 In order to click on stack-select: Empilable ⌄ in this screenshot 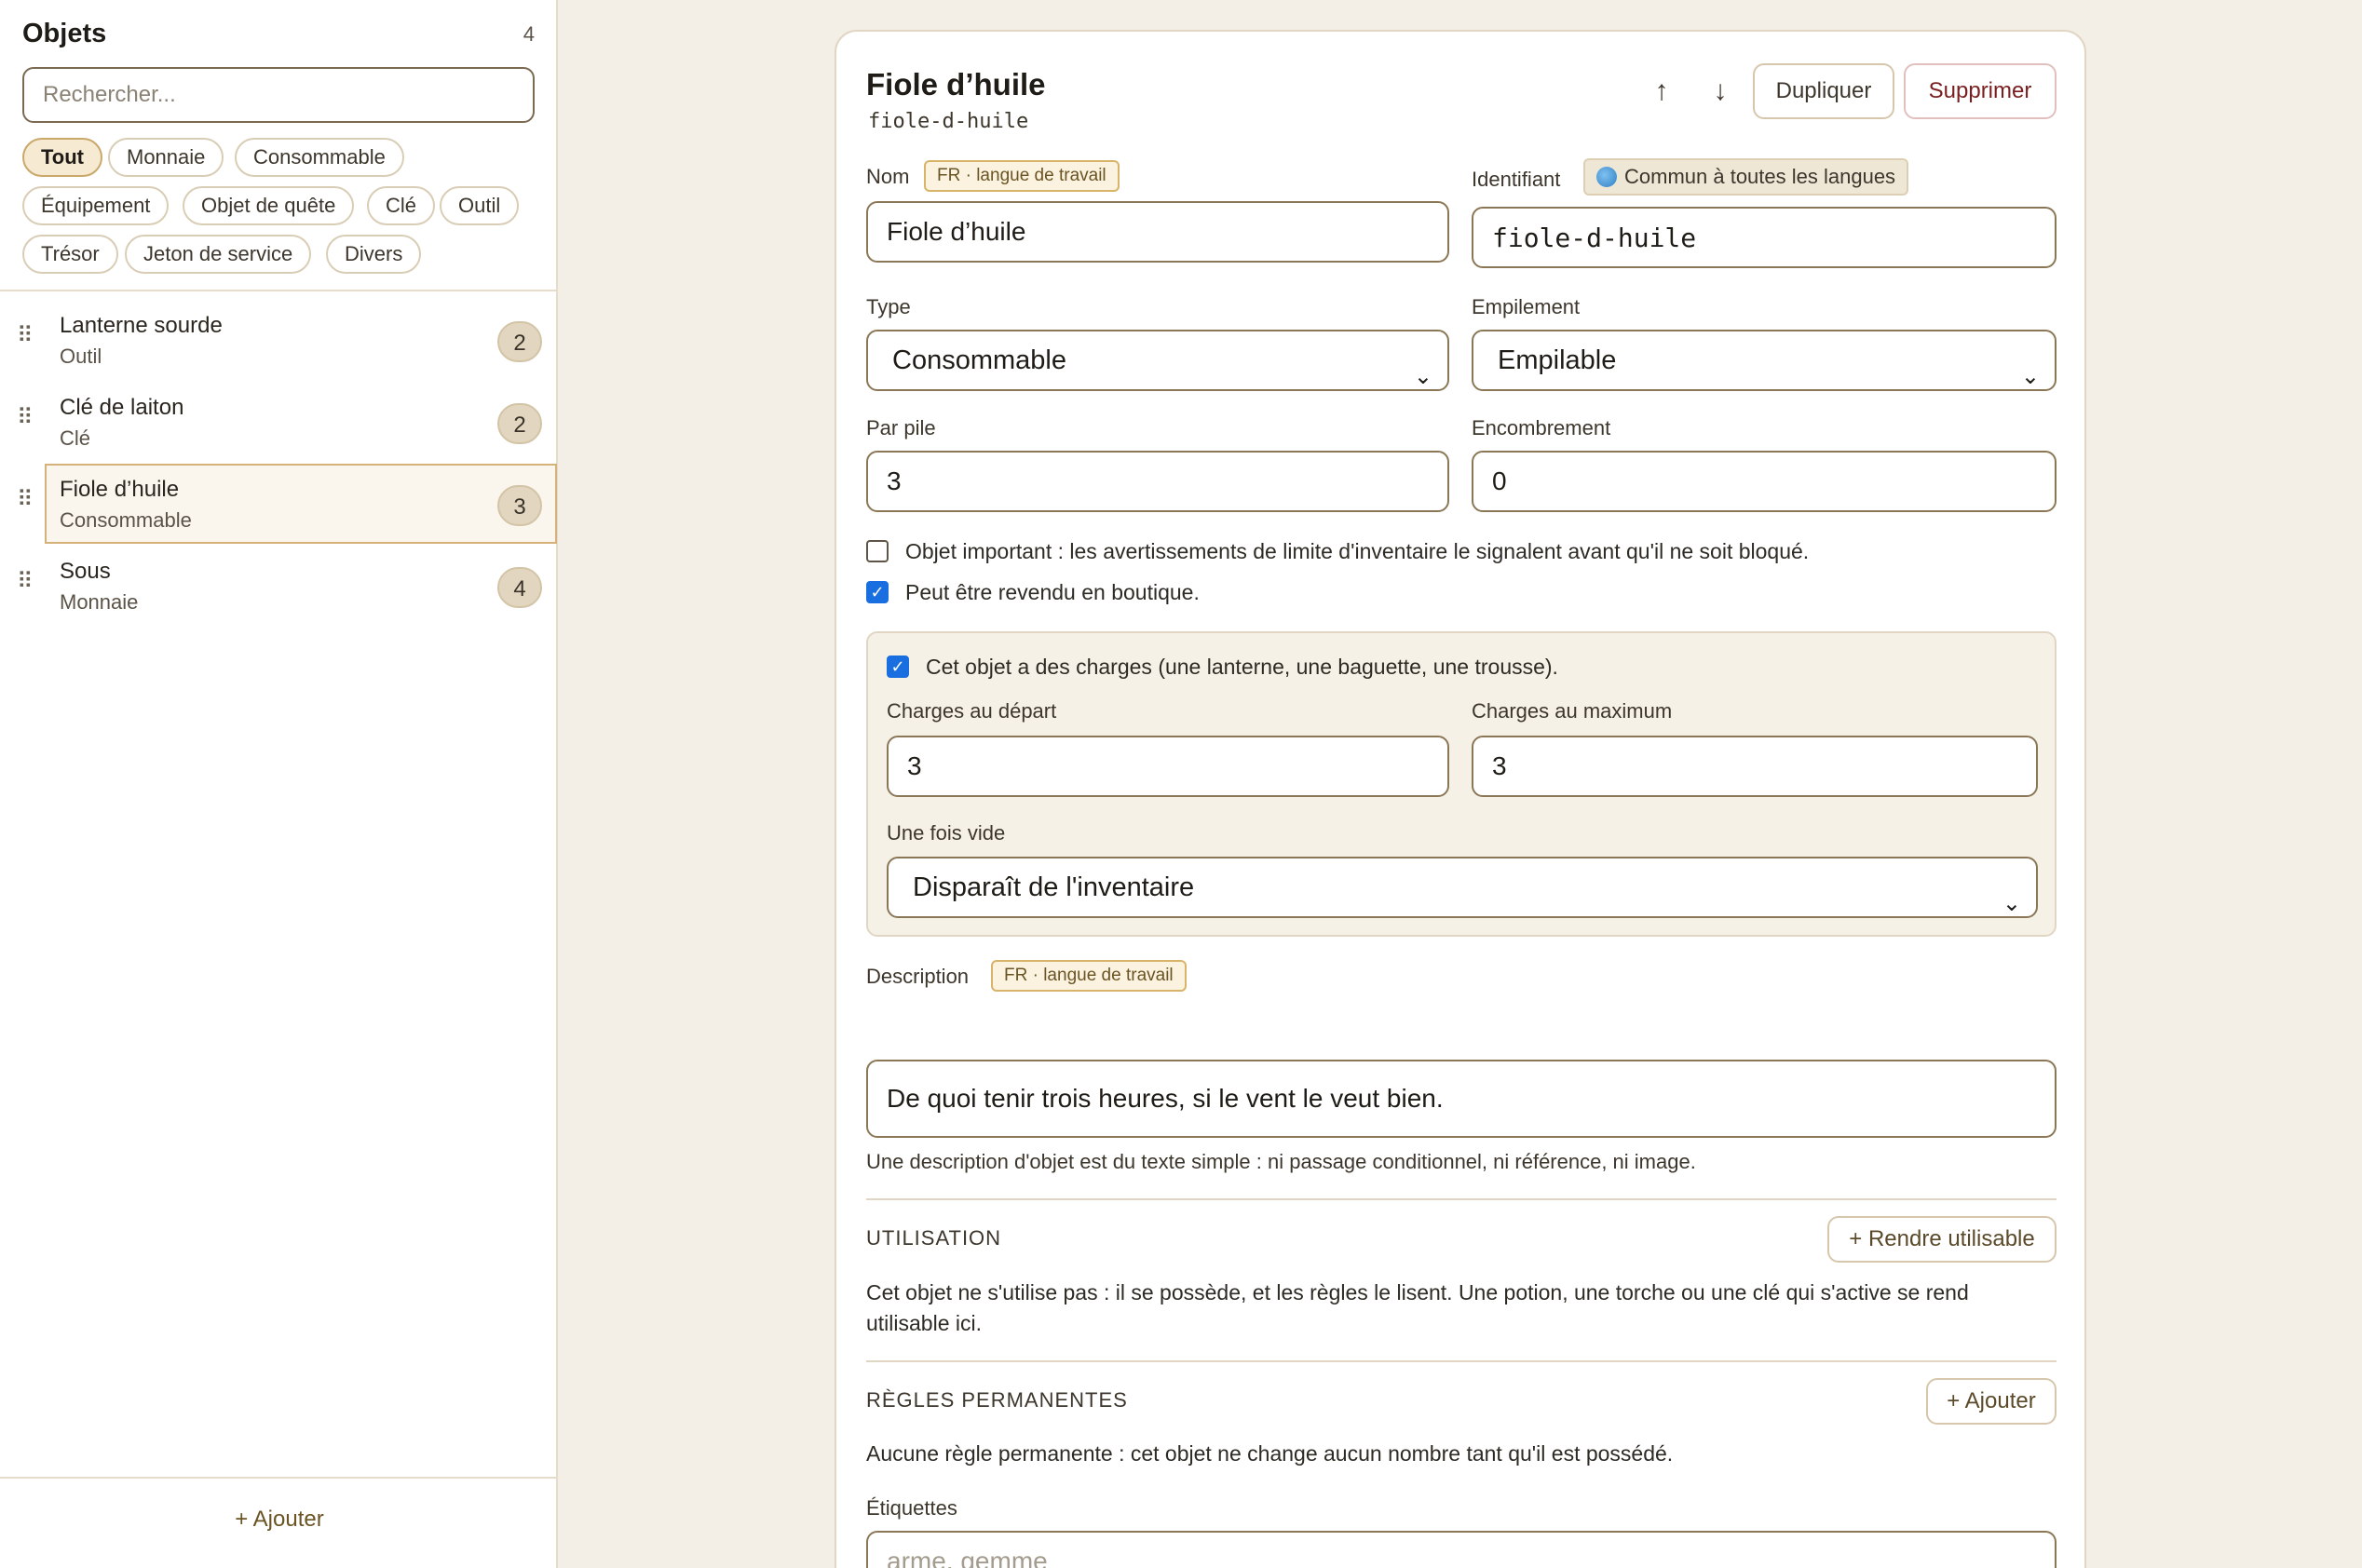, I will do `click(1764, 360)`.